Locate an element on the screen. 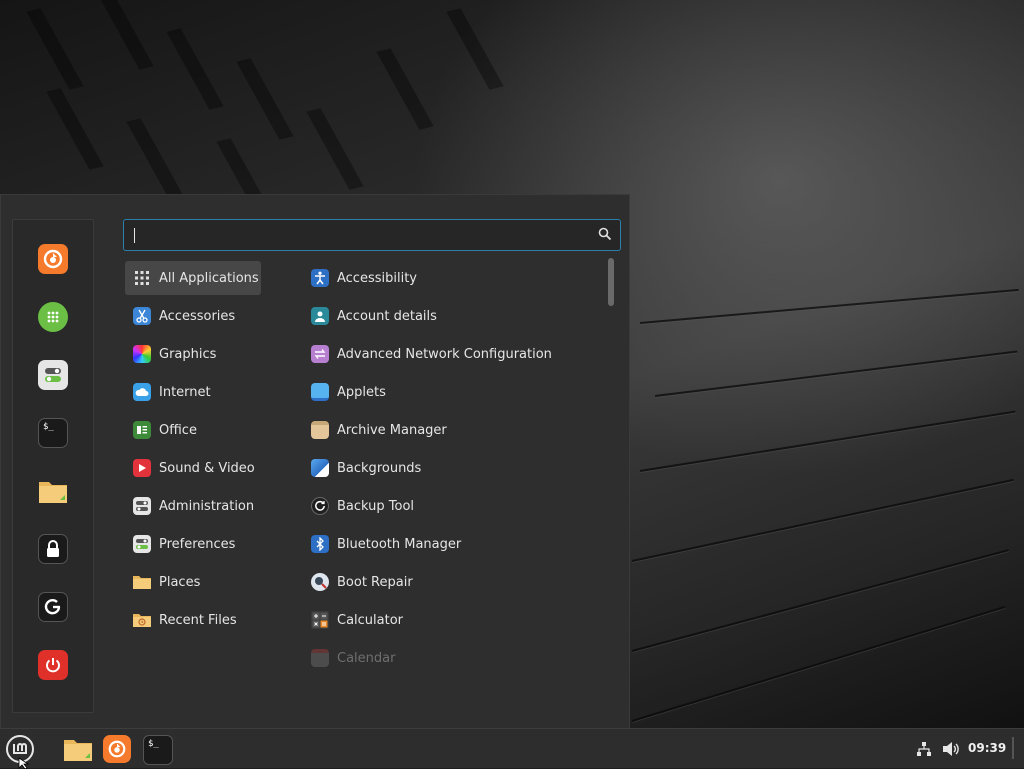  category-recent-files: Recent Files is located at coordinates (193, 620).